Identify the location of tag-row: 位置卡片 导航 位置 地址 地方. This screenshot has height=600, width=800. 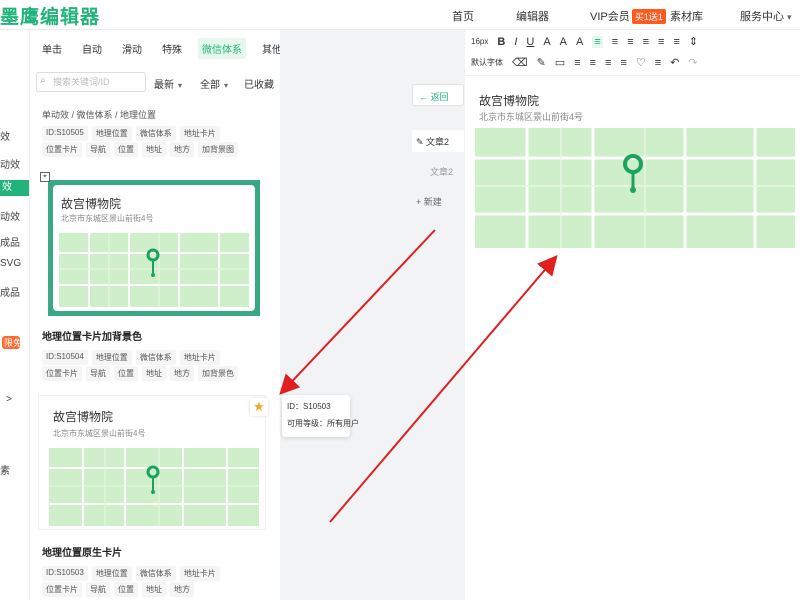
(118, 589).